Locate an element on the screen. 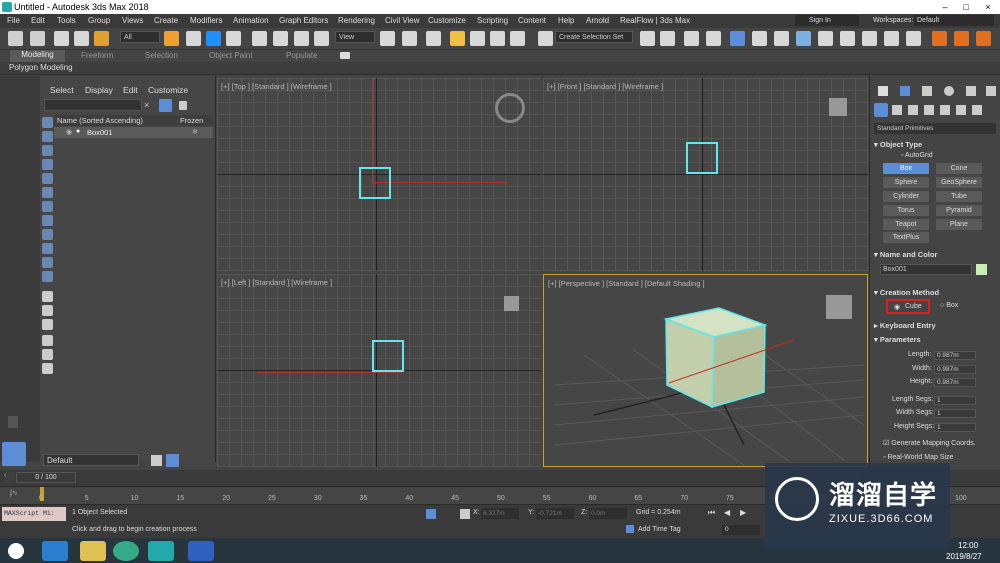  name-color-rollout: ▾ Name and Color is located at coordinates (934, 255).